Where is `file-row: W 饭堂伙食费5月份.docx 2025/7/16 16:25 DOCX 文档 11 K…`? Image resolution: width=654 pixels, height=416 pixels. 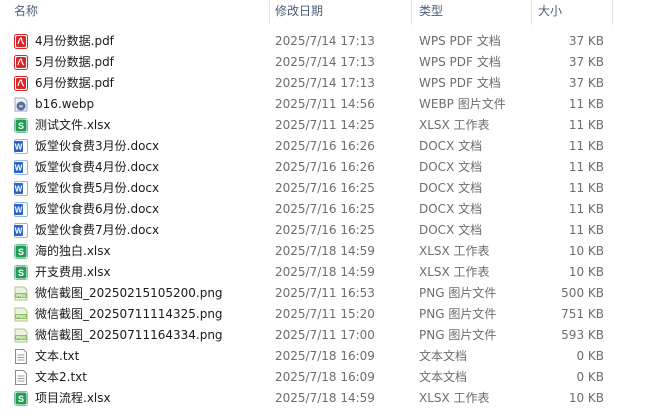
file-row: W 饭堂伙食费5月份.docx 2025/7/16 16:25 DOCX 文档 11 K… is located at coordinates (327, 188).